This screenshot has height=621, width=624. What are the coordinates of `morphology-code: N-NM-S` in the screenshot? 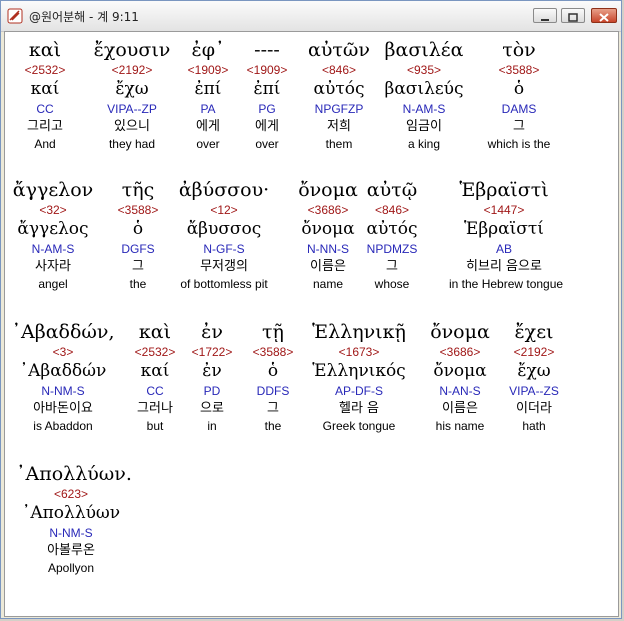 It's located at (71, 533).